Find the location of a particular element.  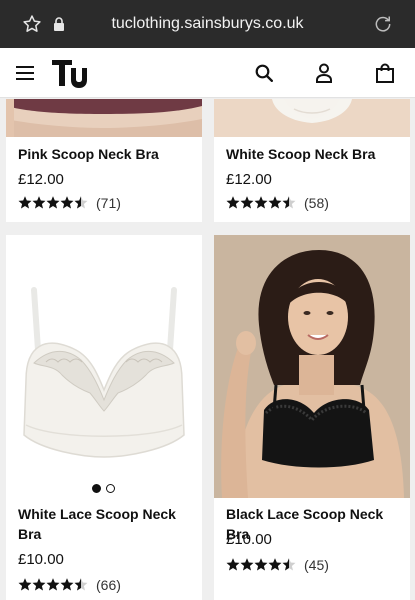

product-rating: (71) is located at coordinates (69, 203).